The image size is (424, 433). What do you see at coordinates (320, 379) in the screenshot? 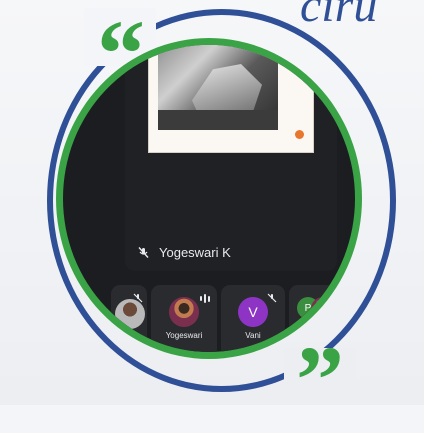
I see `close-quote-mark: ”` at bounding box center [320, 379].